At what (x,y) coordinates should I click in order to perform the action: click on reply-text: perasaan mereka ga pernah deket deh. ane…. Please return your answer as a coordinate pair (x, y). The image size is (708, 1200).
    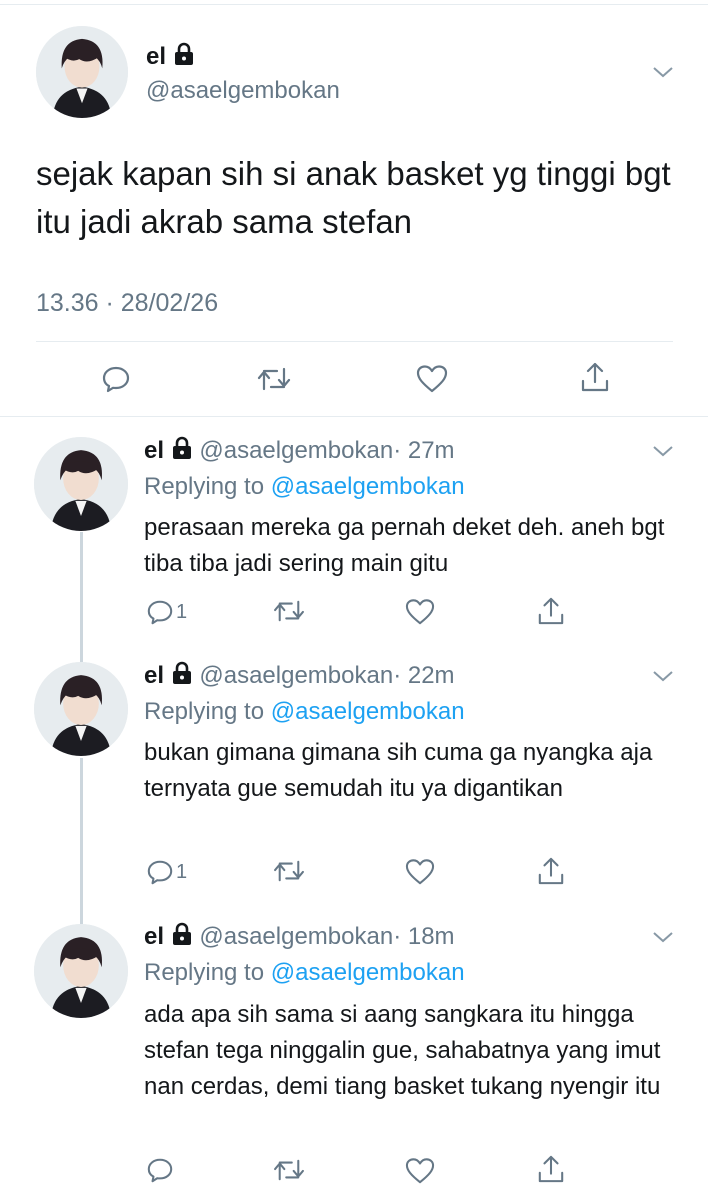
    Looking at the image, I should click on (404, 545).